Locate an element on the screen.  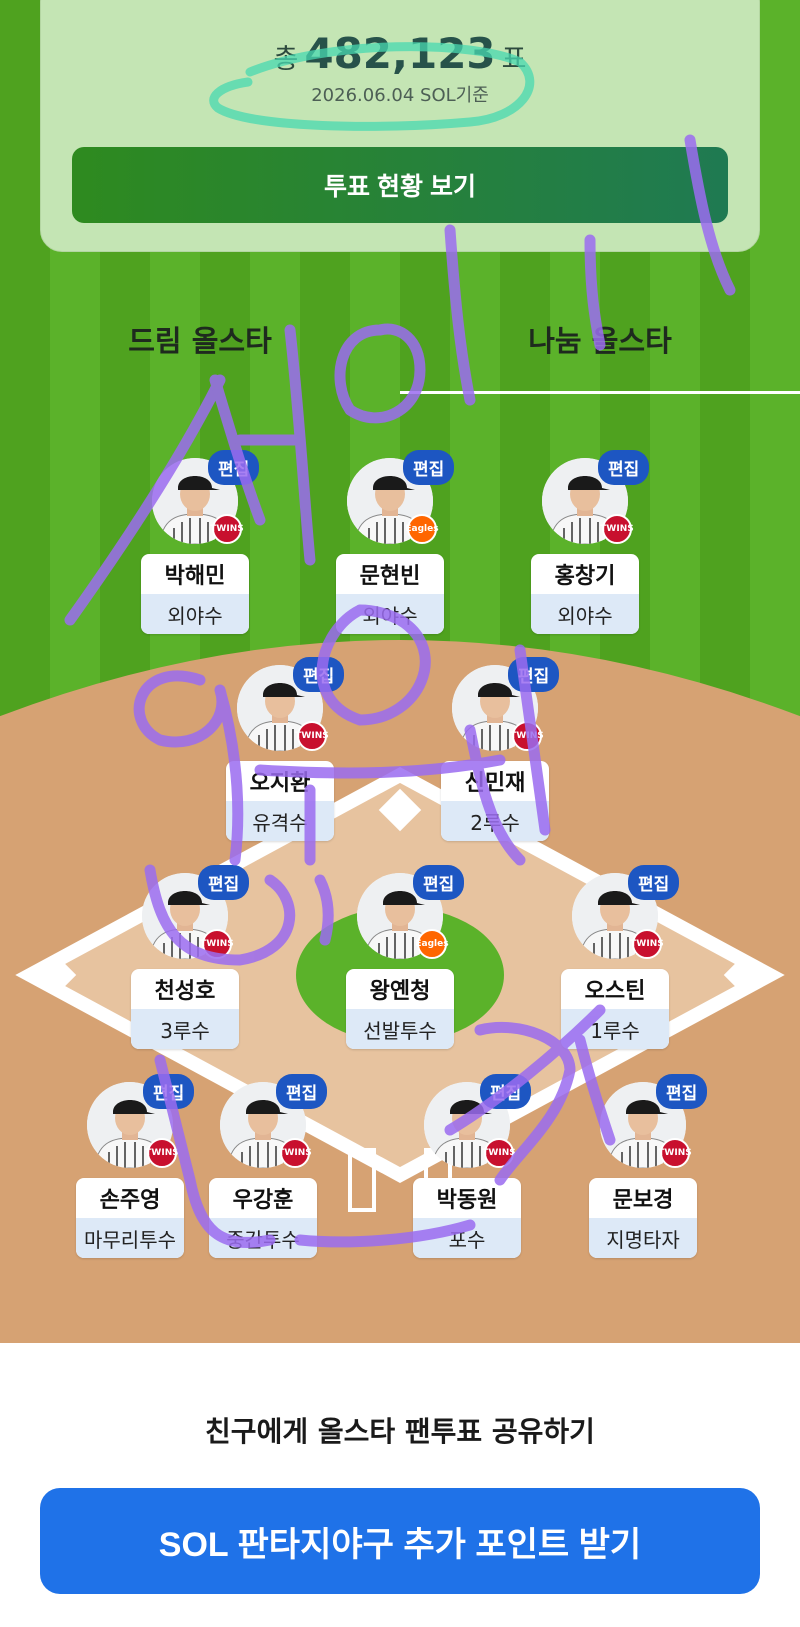
vote-summary-card: 총 482,123 표 2026.06.04 SOL기준 투표 현황 보기 is located at coordinates (400, 126).